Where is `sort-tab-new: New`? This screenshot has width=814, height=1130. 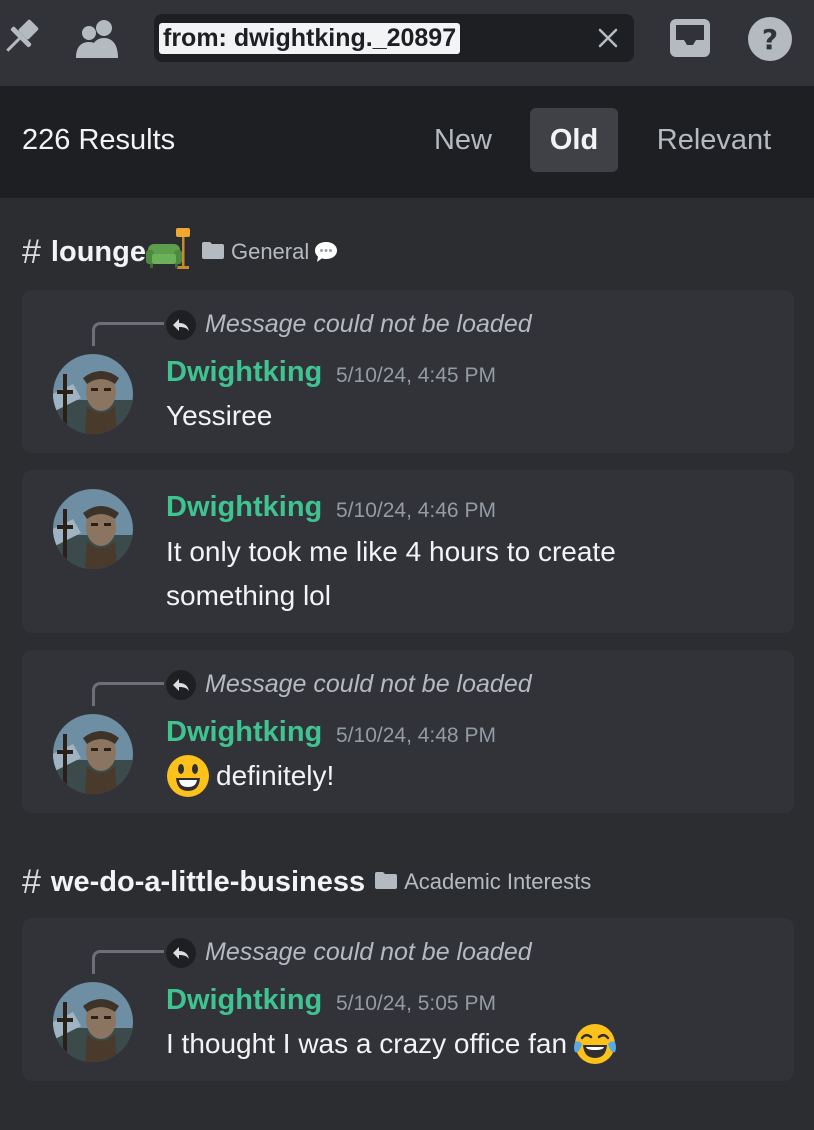
sort-tab-new: New is located at coordinates (463, 140).